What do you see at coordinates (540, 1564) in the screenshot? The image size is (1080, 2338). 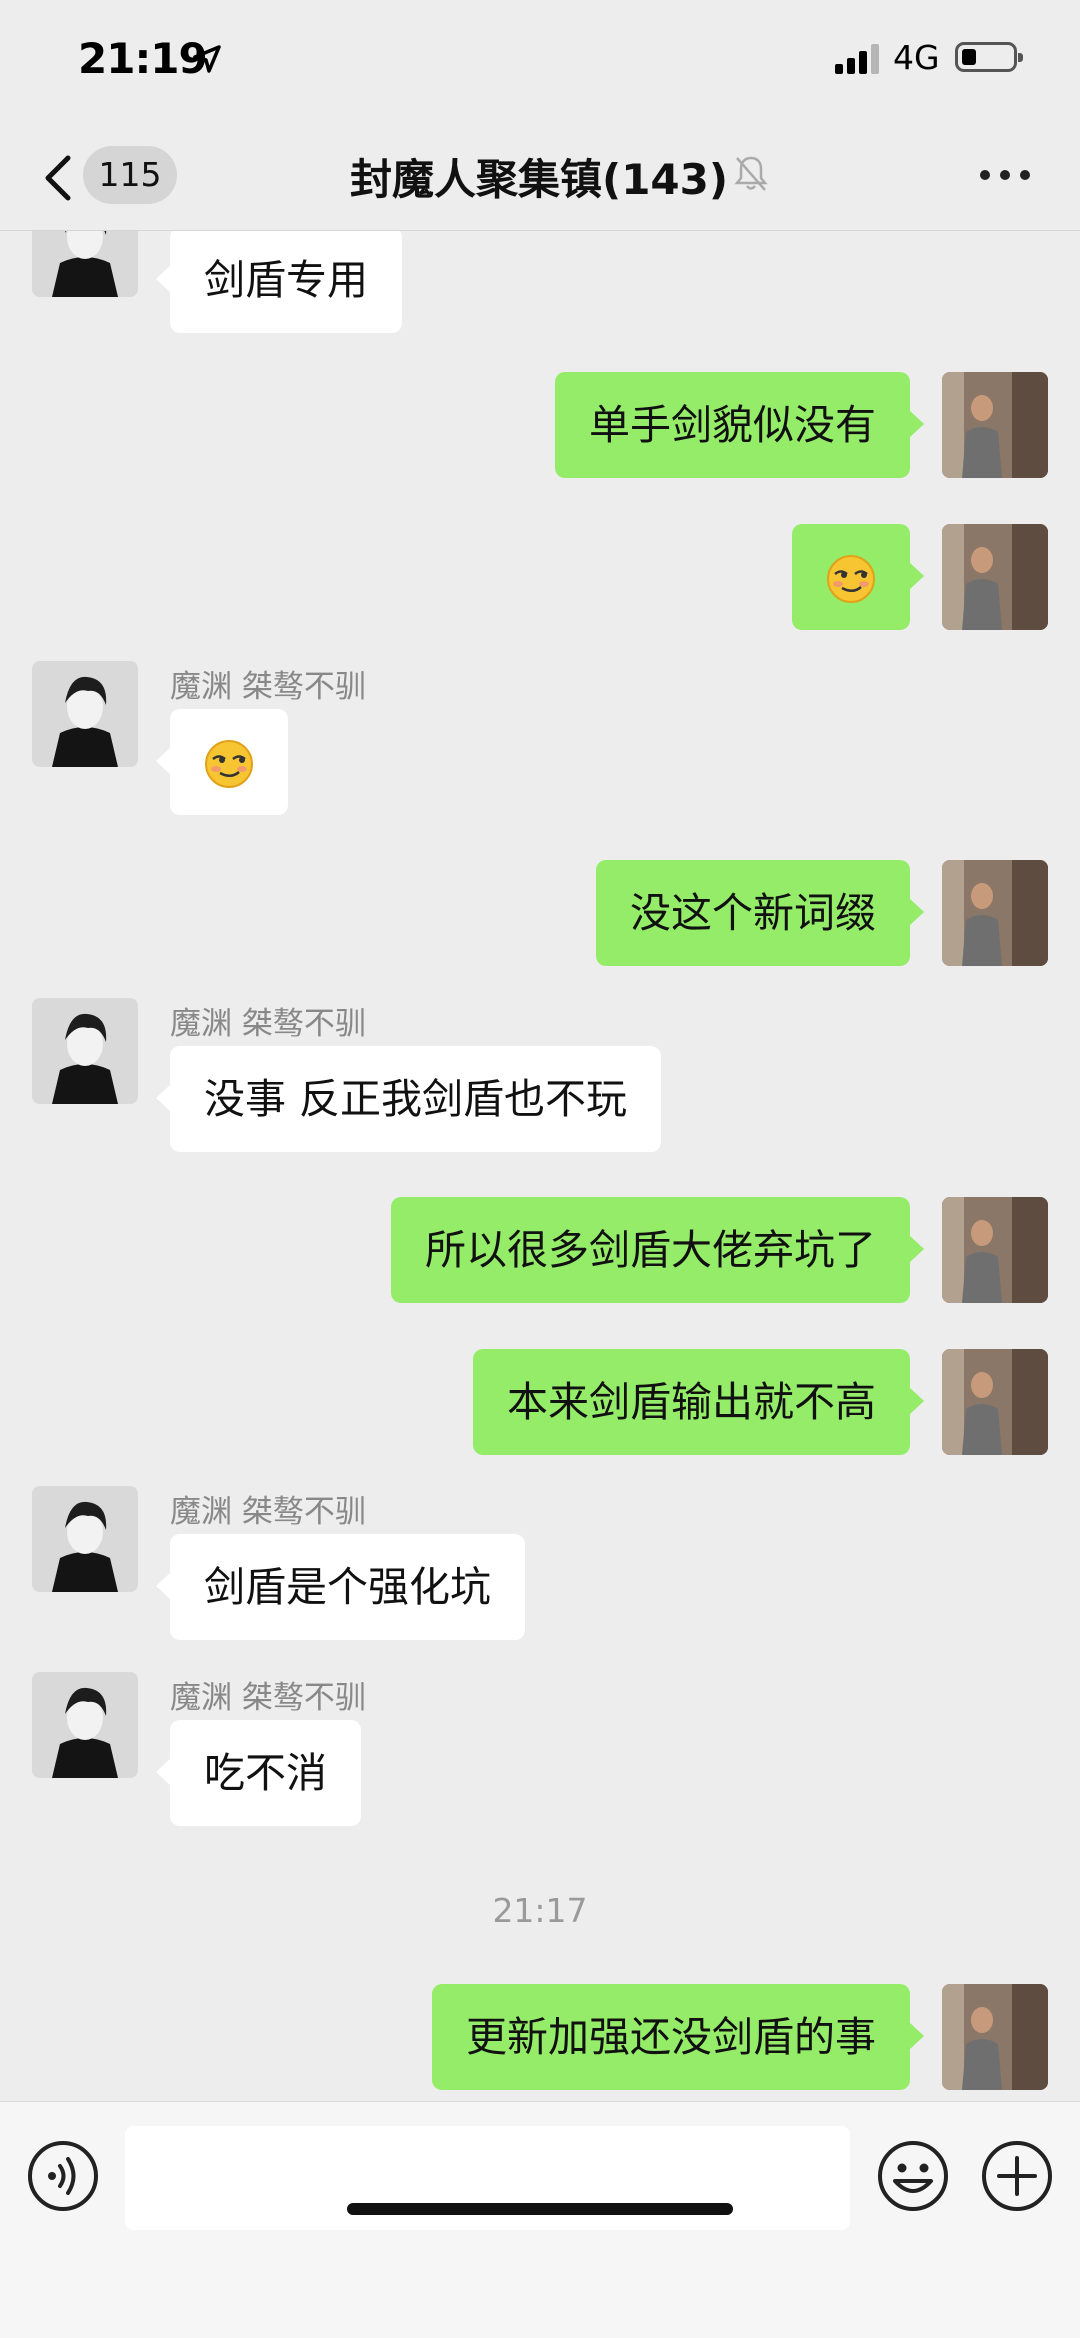 I see `message-row: 魔渊 桀骜不驯 剑盾是个强化坑` at bounding box center [540, 1564].